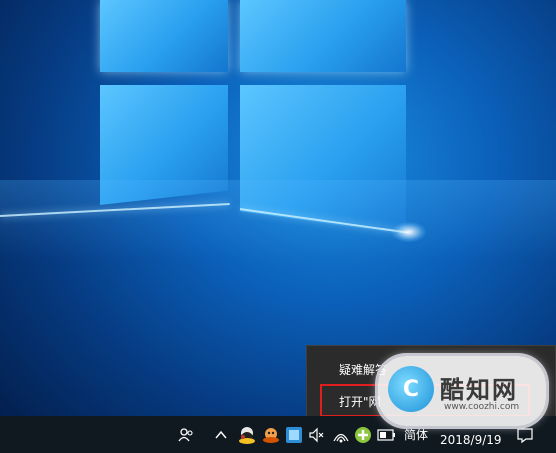  What do you see at coordinates (479, 390) in the screenshot?
I see `watermark-name: 酷知网` at bounding box center [479, 390].